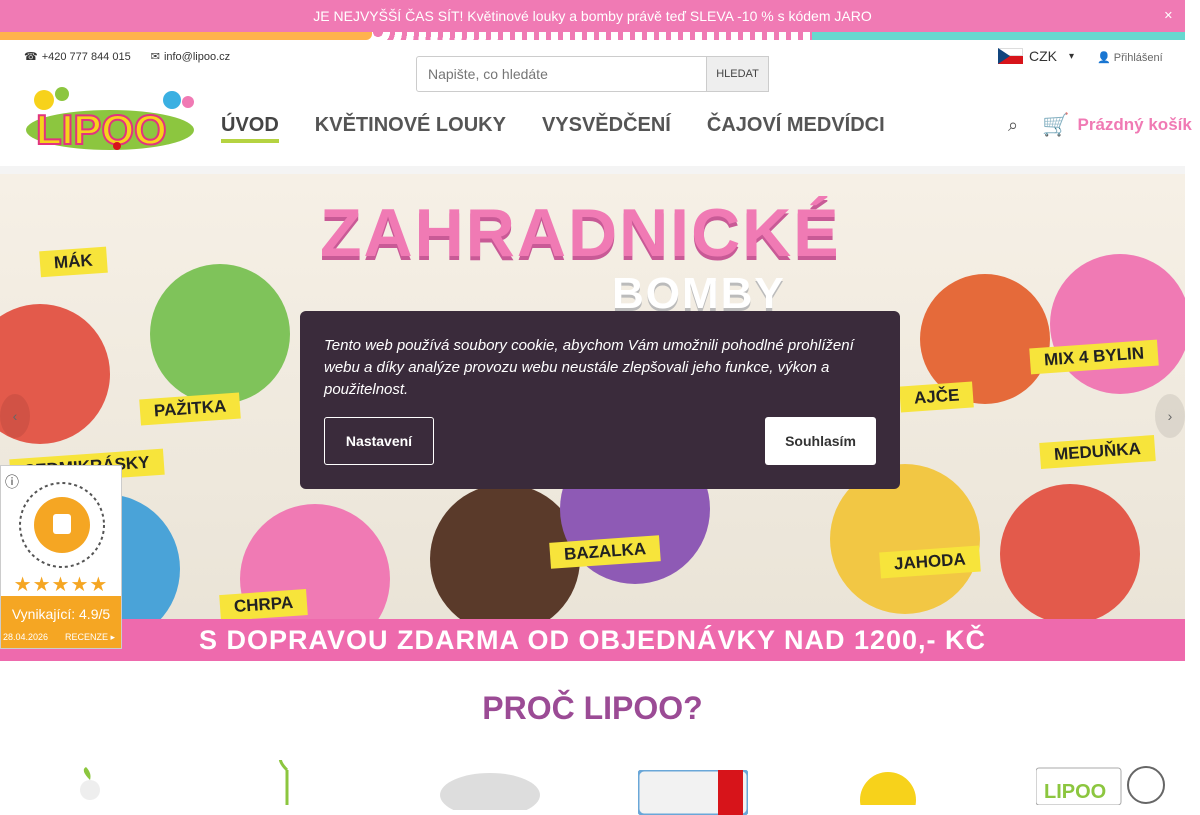  I want to click on user-icon: 👤, so click(1104, 58).